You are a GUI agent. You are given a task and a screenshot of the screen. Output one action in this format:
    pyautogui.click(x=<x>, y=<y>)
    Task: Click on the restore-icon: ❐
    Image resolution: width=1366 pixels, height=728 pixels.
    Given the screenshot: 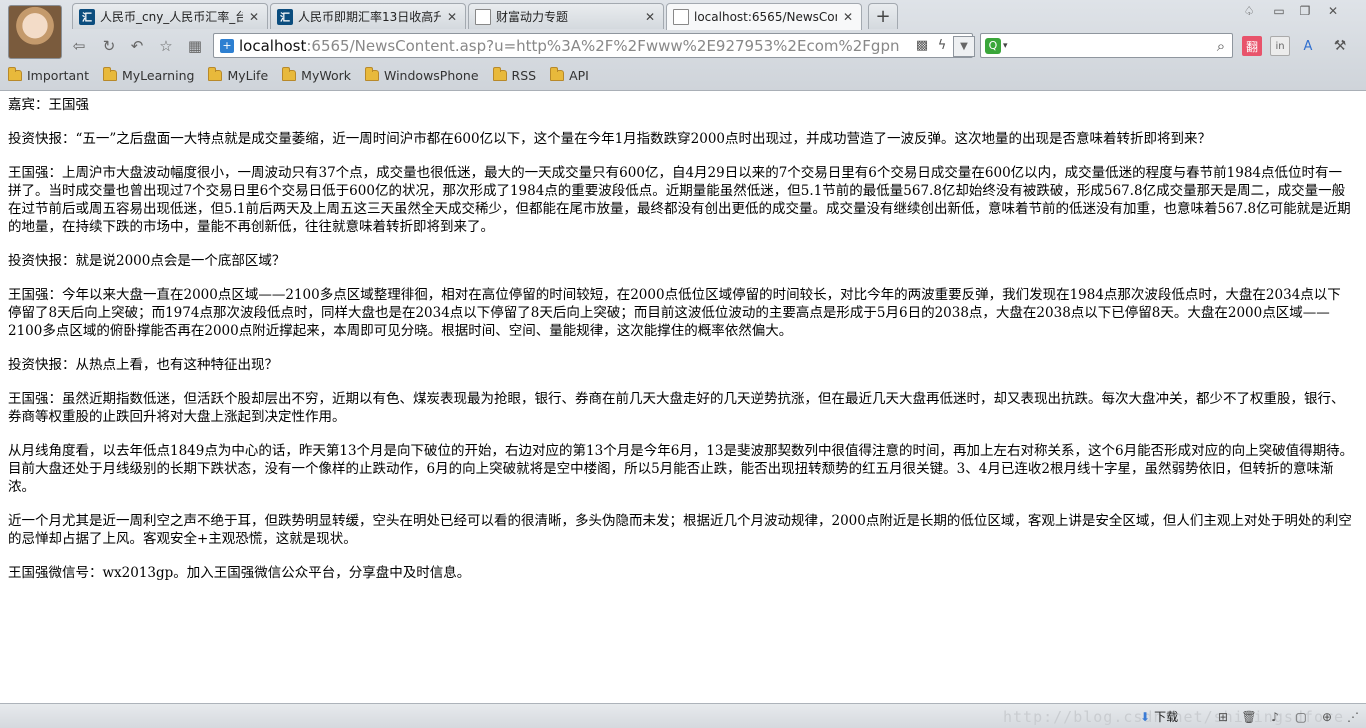 What is the action you would take?
    pyautogui.click(x=1305, y=11)
    